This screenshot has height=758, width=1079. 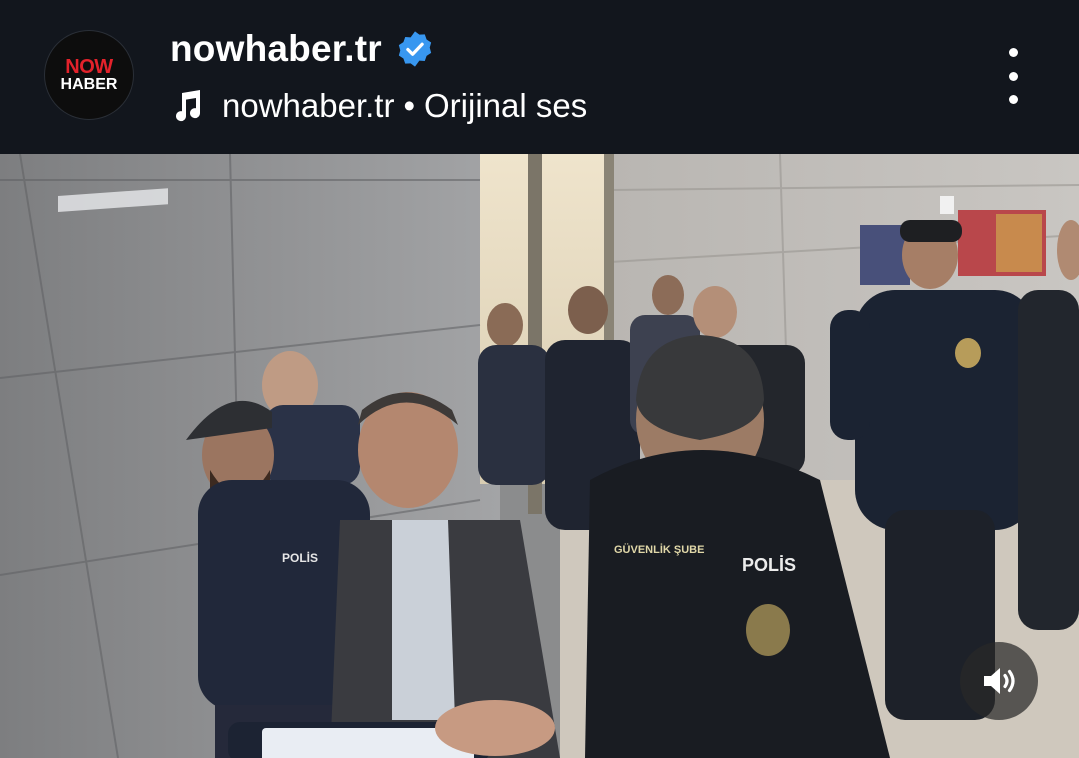 I want to click on sound-toggle-button, so click(x=999, y=681).